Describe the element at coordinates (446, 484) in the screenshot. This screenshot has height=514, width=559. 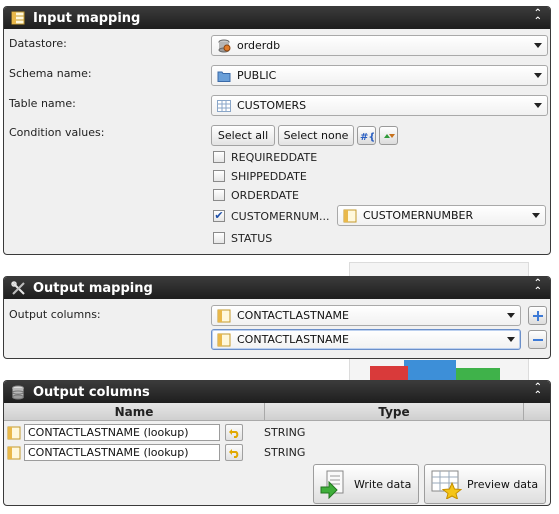
I see `preview-data-icon` at that location.